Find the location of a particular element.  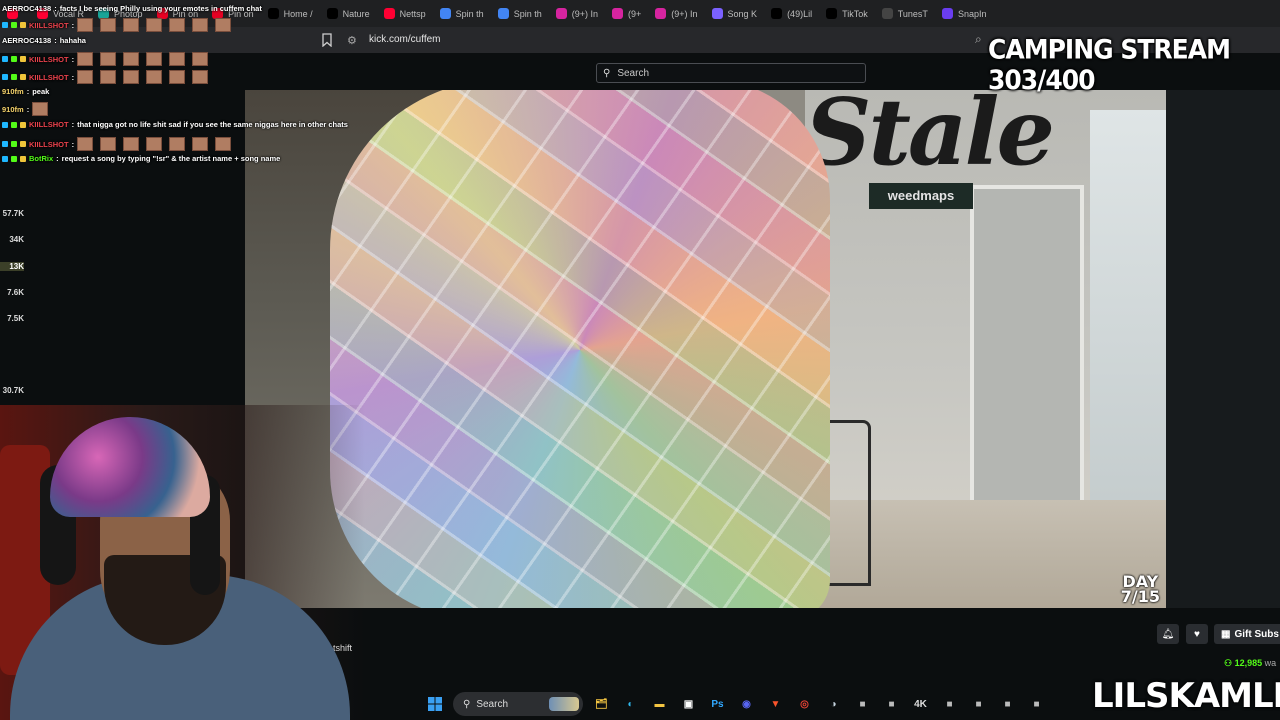

bookmark-icon is located at coordinates (327, 40).